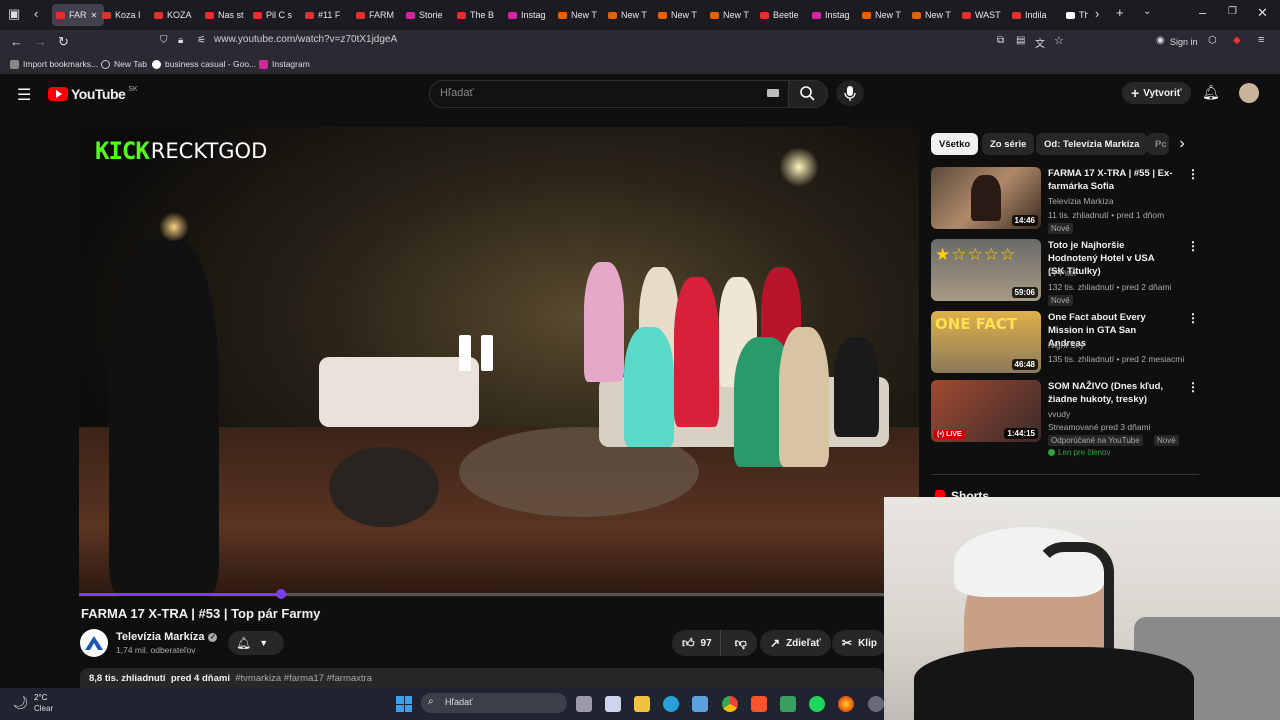  What do you see at coordinates (164, 40) in the screenshot?
I see `shield-icon: ⛉` at bounding box center [164, 40].